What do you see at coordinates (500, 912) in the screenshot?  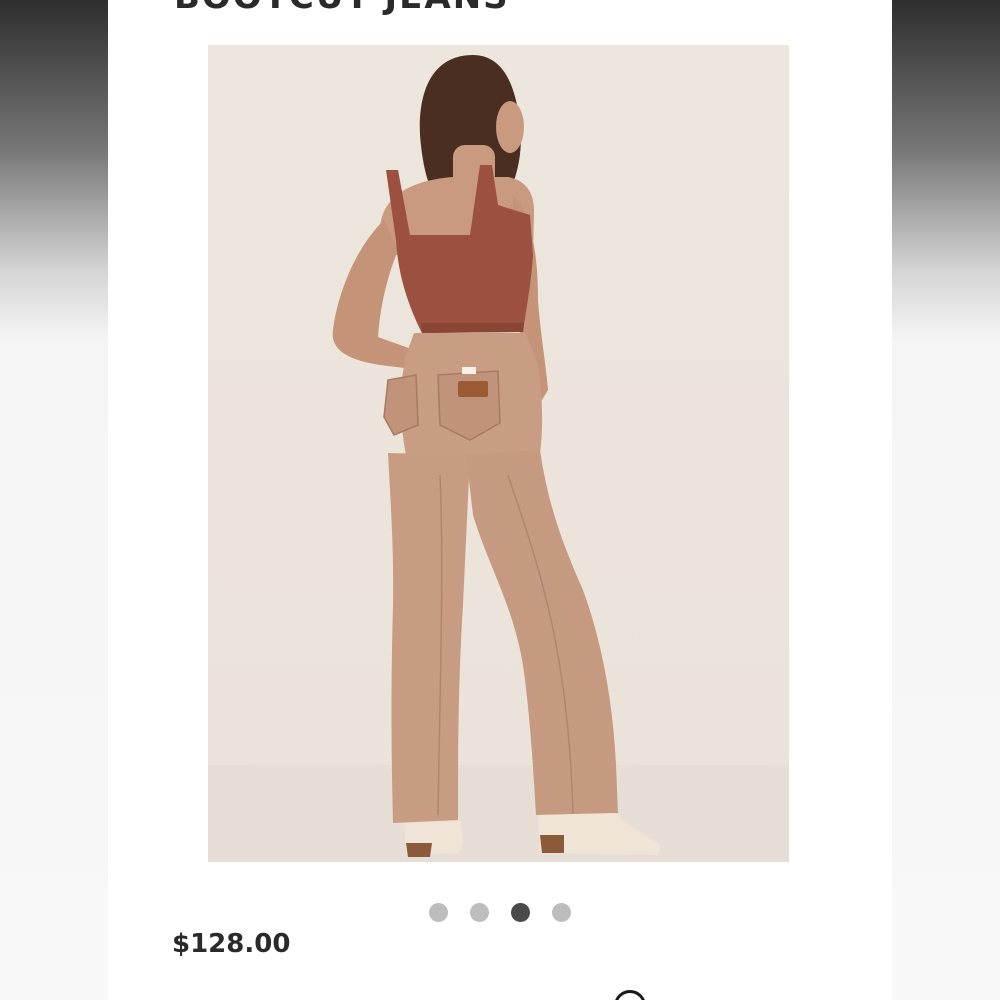 I see `carousel-indicators` at bounding box center [500, 912].